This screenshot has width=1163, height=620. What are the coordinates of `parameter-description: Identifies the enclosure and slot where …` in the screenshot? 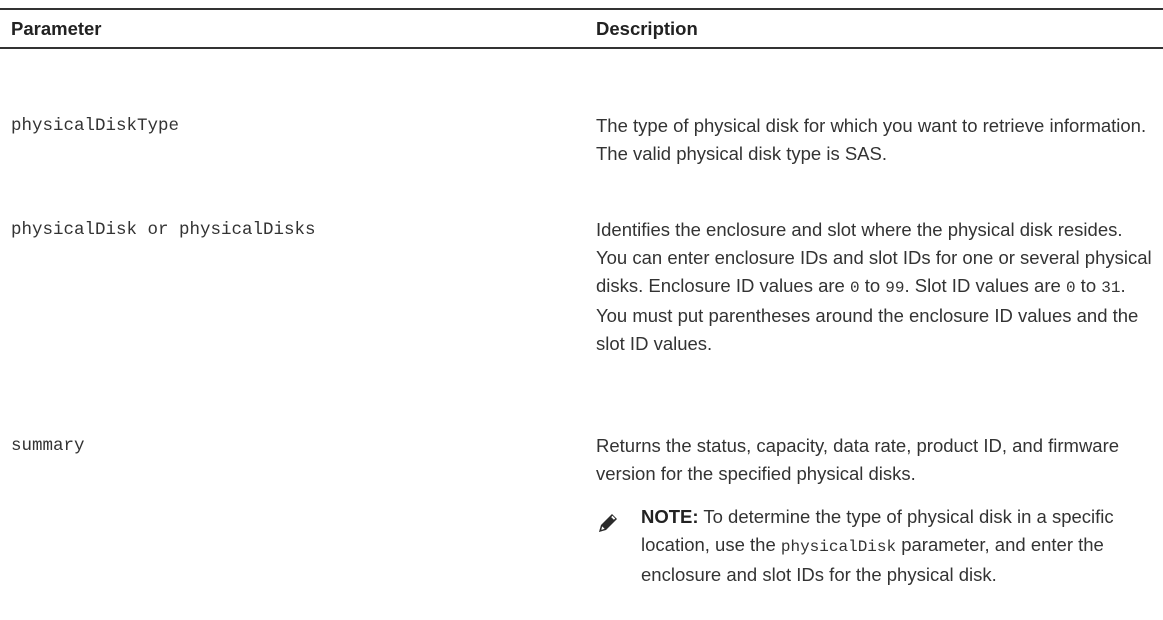 It's located at (876, 287).